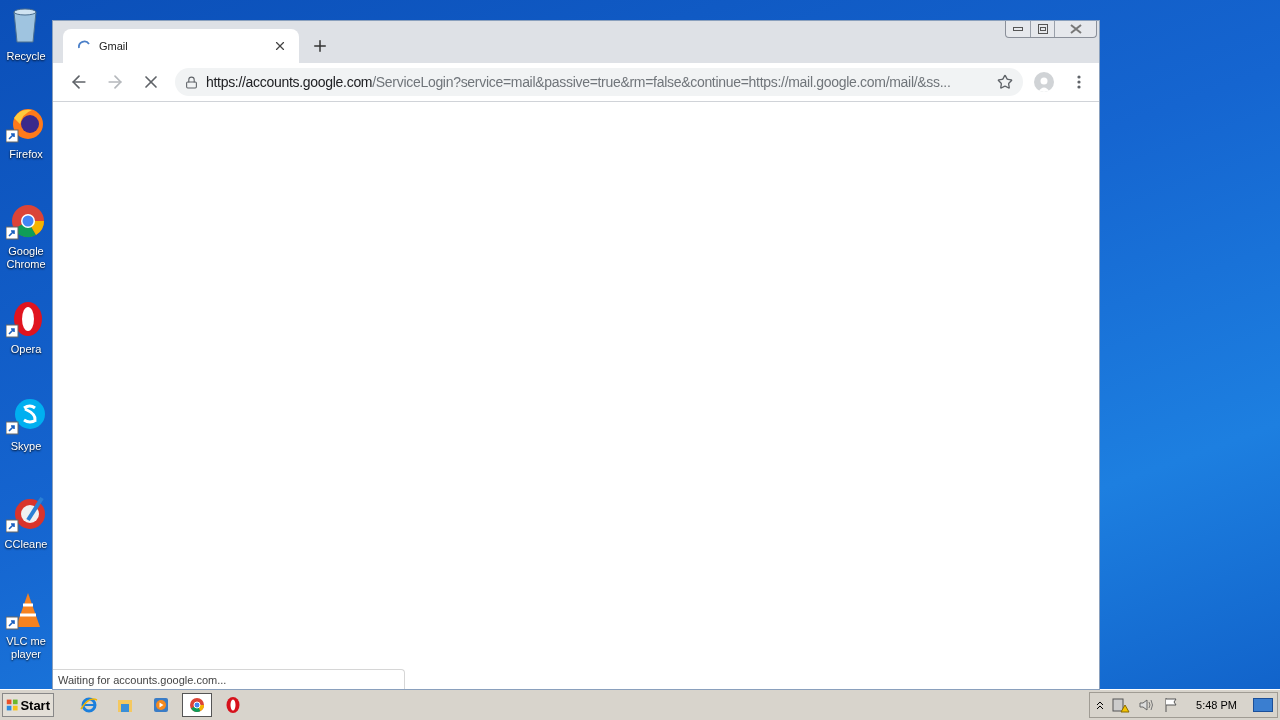 Image resolution: width=1280 pixels, height=720 pixels. What do you see at coordinates (1121, 705) in the screenshot?
I see `network-warning-icon` at bounding box center [1121, 705].